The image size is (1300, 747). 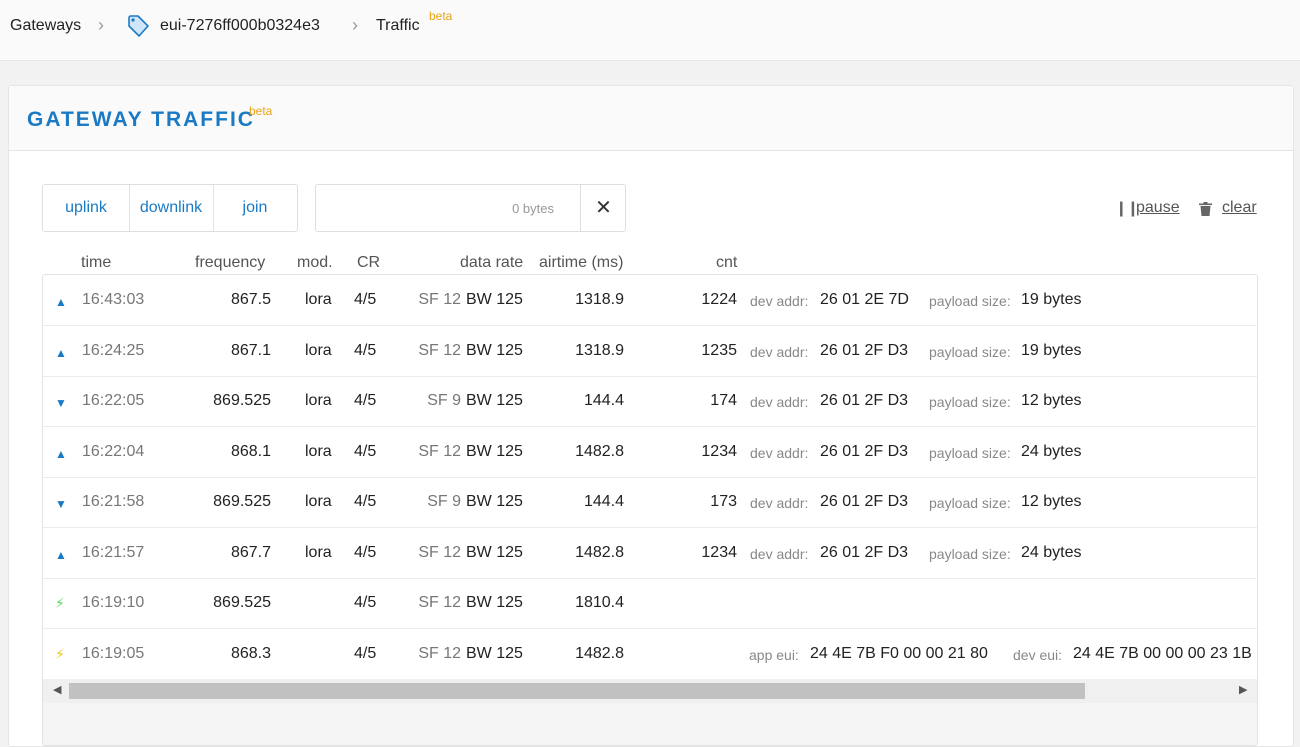 I want to click on gateway-tag-icon, so click(x=139, y=26).